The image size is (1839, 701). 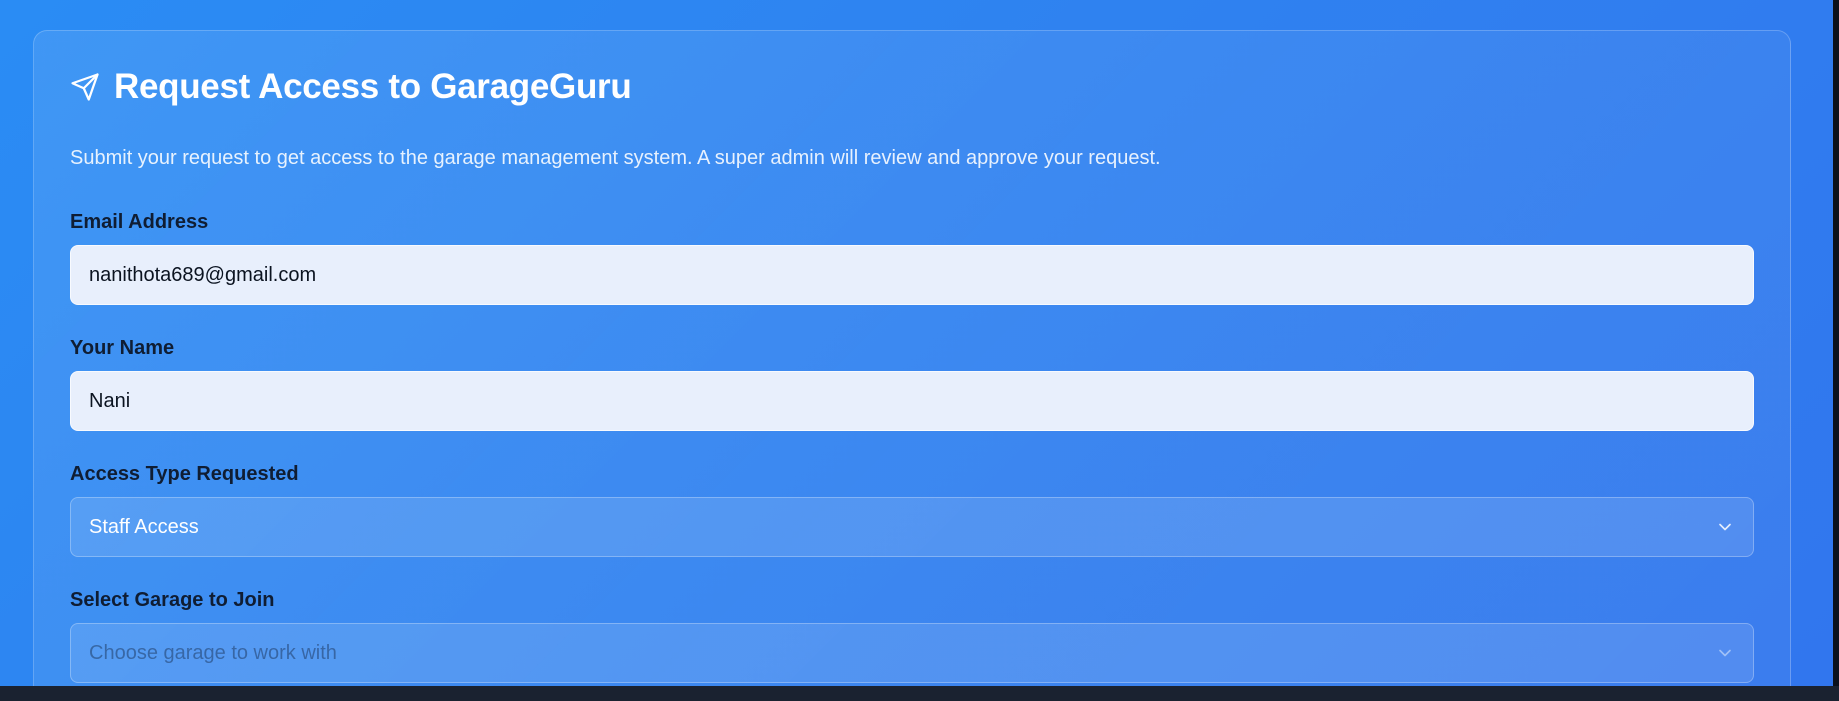 I want to click on garage-select: Choose garage to work with, so click(x=912, y=653).